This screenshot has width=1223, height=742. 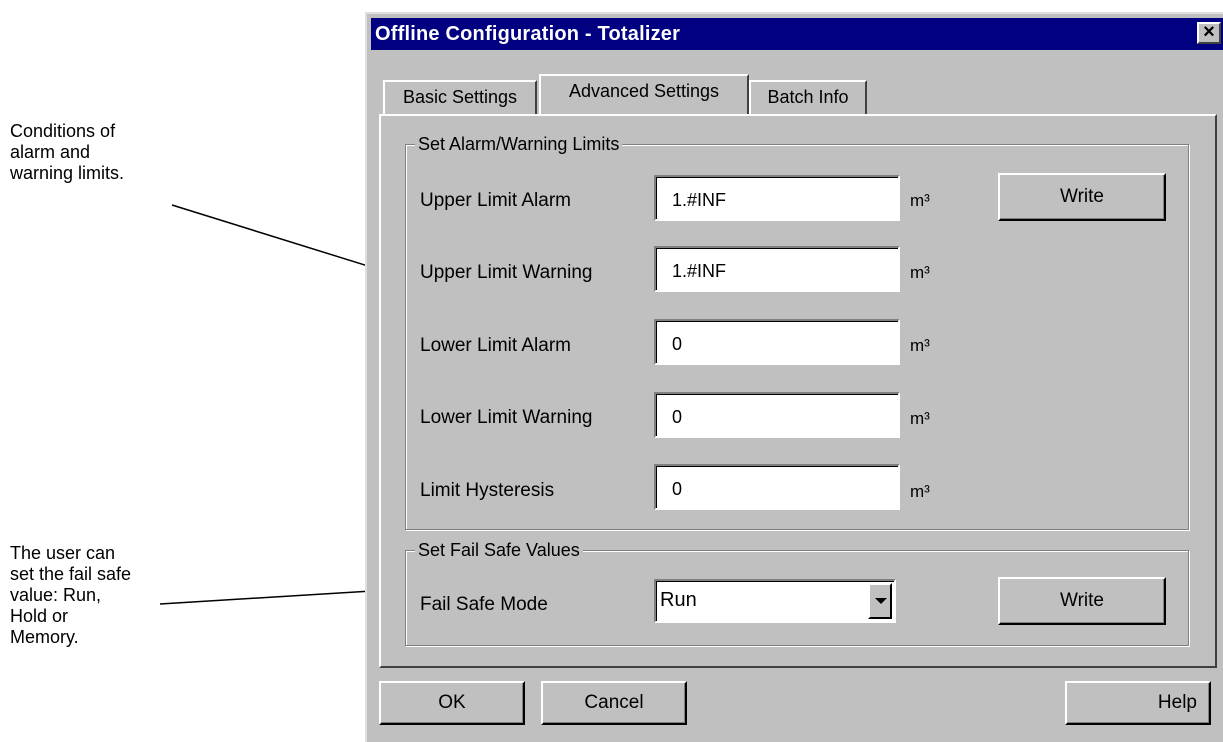 What do you see at coordinates (487, 490) in the screenshot?
I see `limit-hysteresis-label: Limit Hysteresis` at bounding box center [487, 490].